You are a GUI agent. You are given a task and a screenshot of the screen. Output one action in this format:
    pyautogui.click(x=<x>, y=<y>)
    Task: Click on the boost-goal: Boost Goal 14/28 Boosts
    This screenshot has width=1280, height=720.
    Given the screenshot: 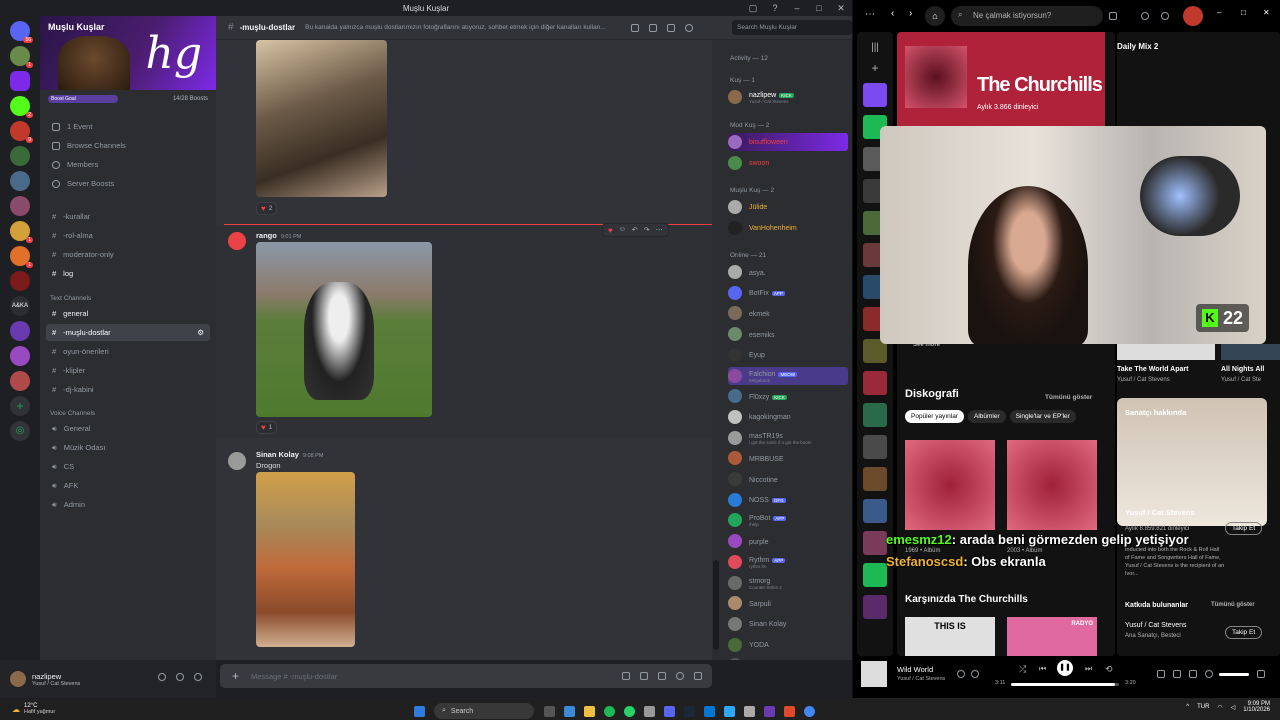 What is the action you would take?
    pyautogui.click(x=128, y=99)
    